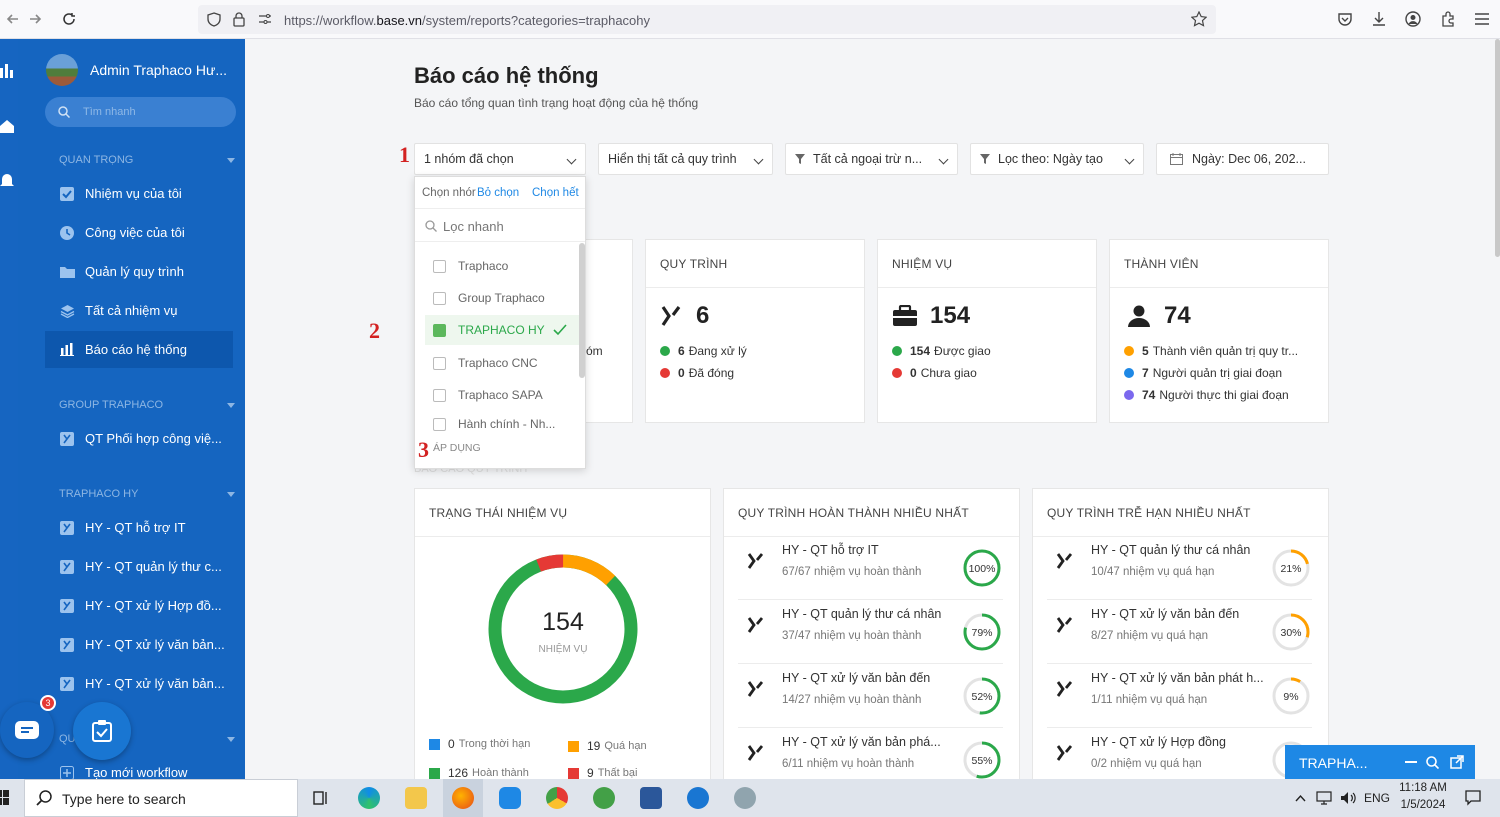 The height and width of the screenshot is (817, 1500). What do you see at coordinates (5, 798) in the screenshot?
I see `windows-start-icon` at bounding box center [5, 798].